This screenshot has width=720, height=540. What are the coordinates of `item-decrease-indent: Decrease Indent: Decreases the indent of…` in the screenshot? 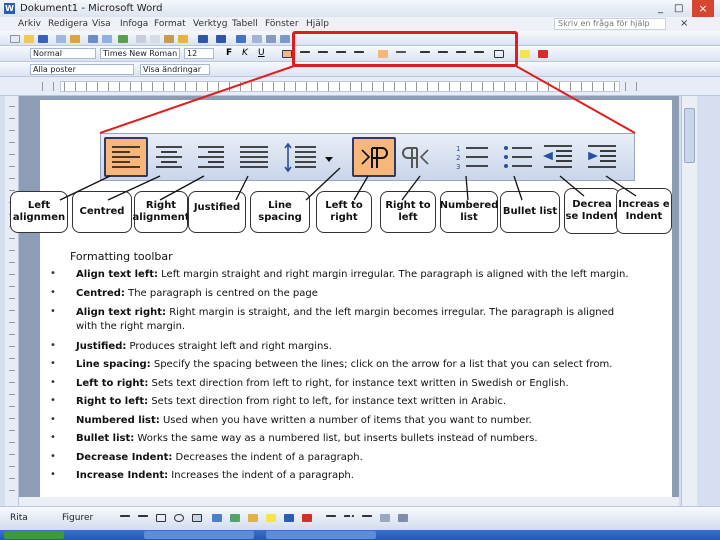 It's located at (219, 457).